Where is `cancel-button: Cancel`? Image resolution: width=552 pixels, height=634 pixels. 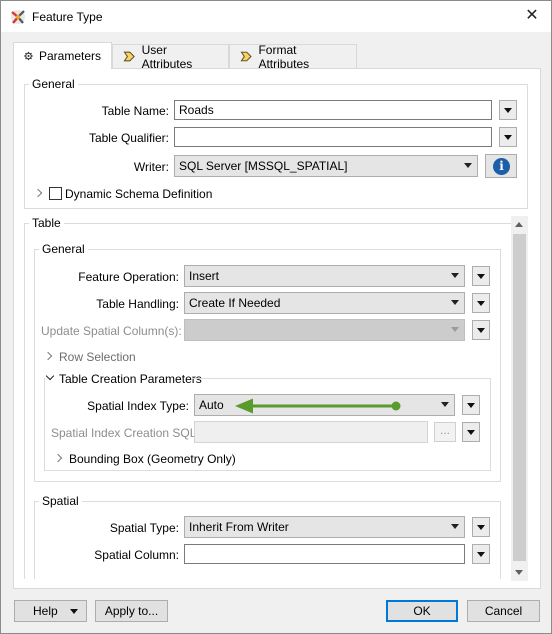
cancel-button: Cancel is located at coordinates (503, 611).